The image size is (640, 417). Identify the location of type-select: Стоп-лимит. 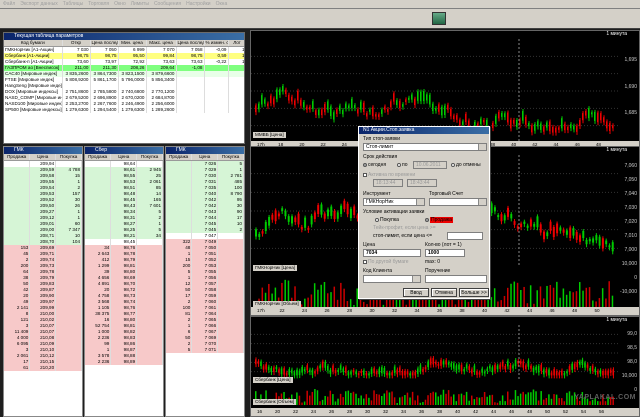
(425, 147).